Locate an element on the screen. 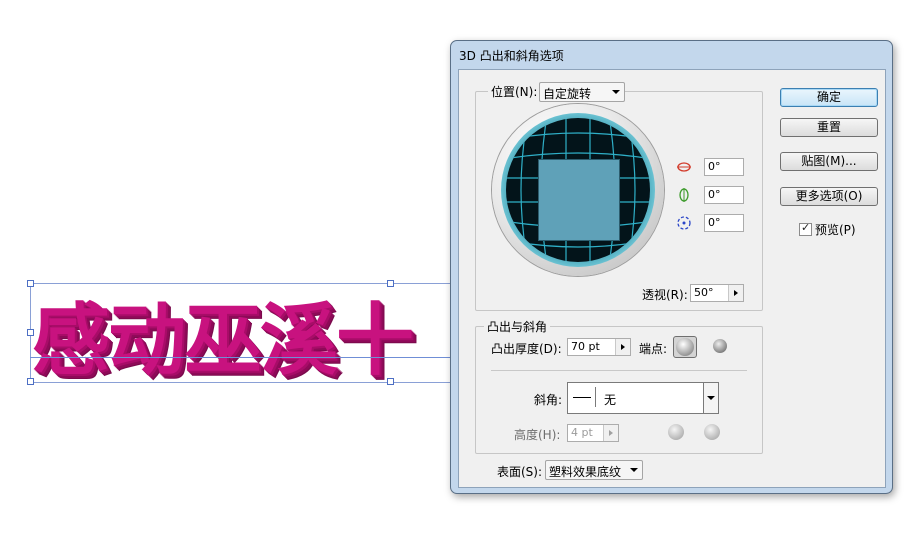 Image resolution: width=917 pixels, height=548 pixels. position-select: 自定旋转 is located at coordinates (582, 92).